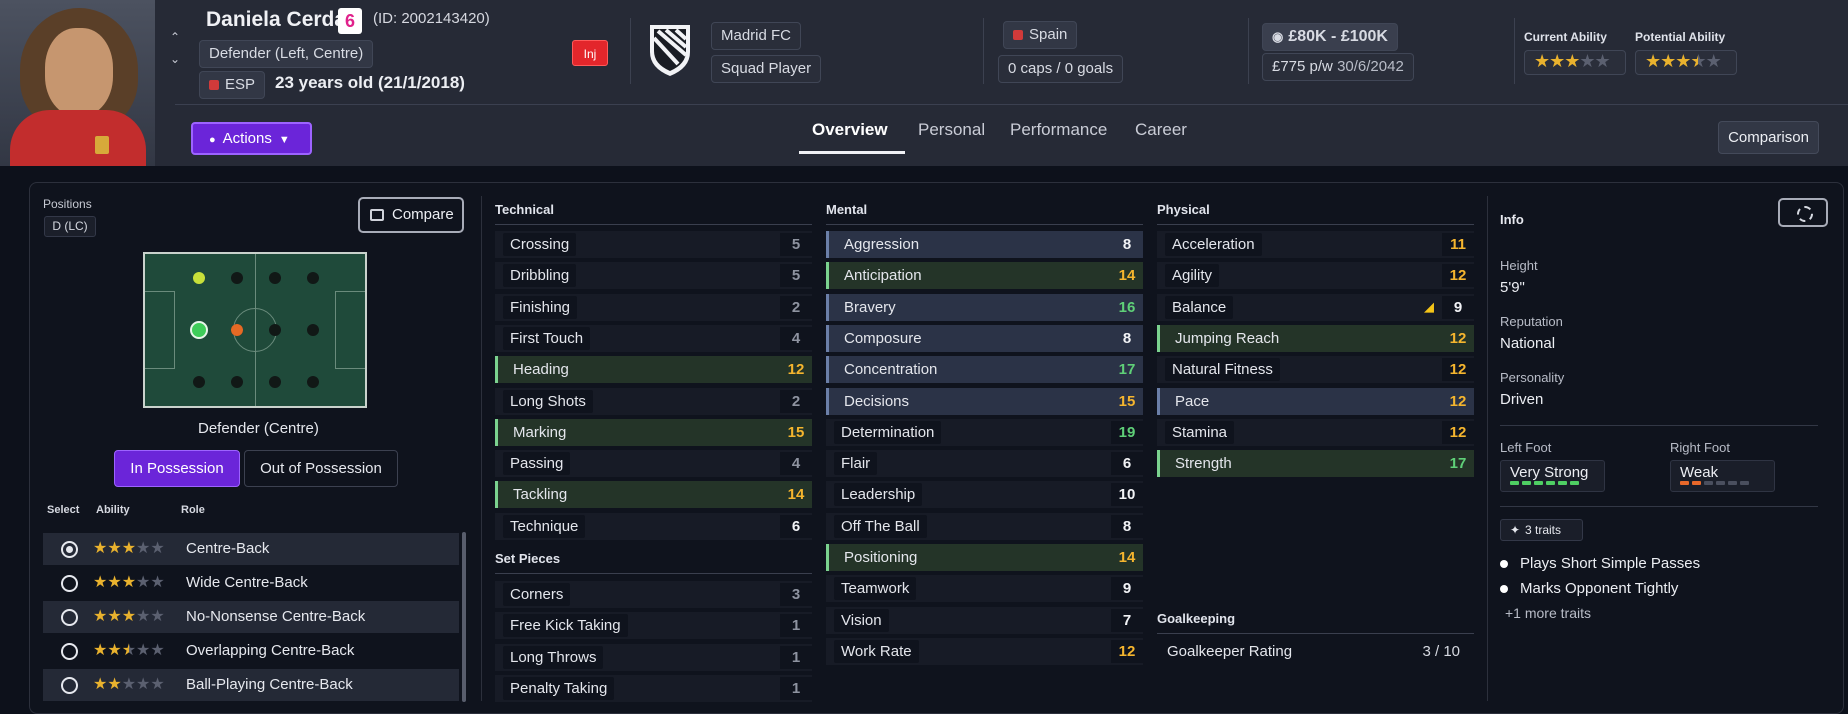 The image size is (1848, 714). I want to click on attribute-row: Anticipation 14, so click(984, 276).